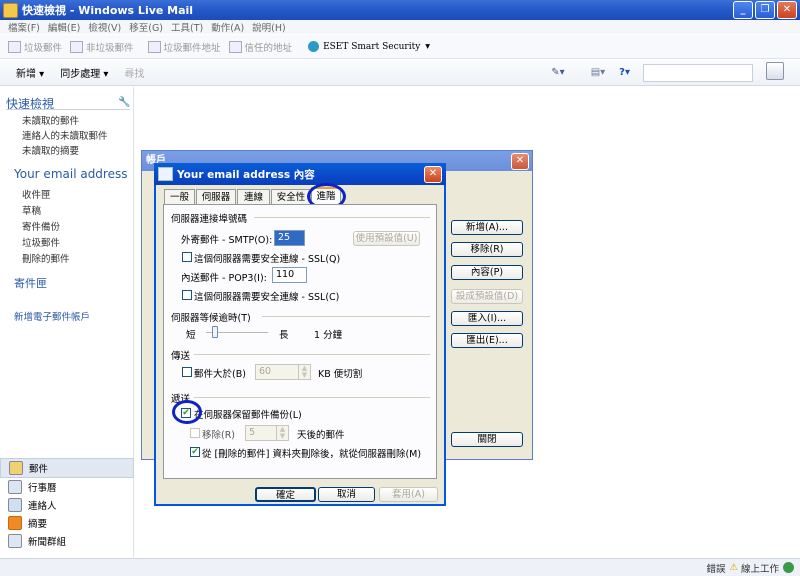  What do you see at coordinates (216, 196) in the screenshot?
I see `tab-servers: 伺服器` at bounding box center [216, 196].